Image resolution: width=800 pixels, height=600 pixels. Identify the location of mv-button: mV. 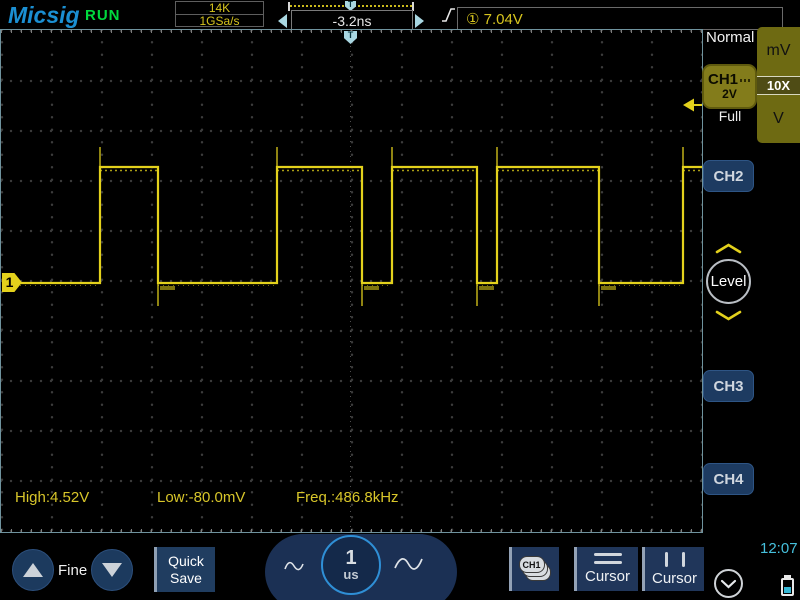
(778, 51).